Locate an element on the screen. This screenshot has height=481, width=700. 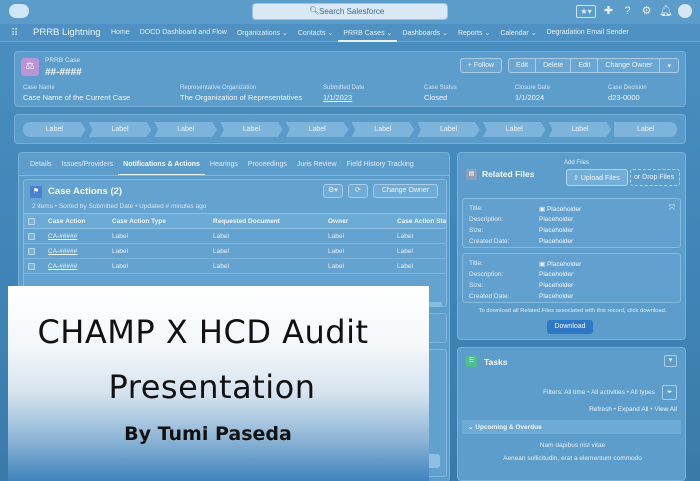
change-owner-list-button: Change Owner is located at coordinates (405, 191).